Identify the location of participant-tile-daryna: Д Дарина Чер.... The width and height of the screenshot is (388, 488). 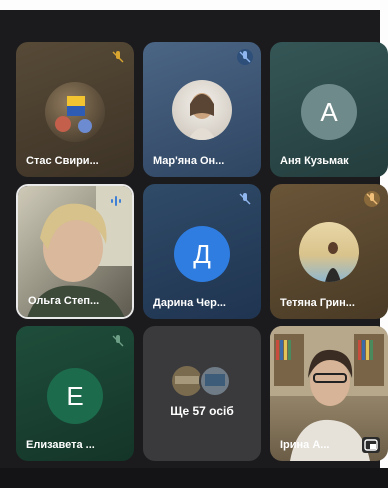
(202, 251).